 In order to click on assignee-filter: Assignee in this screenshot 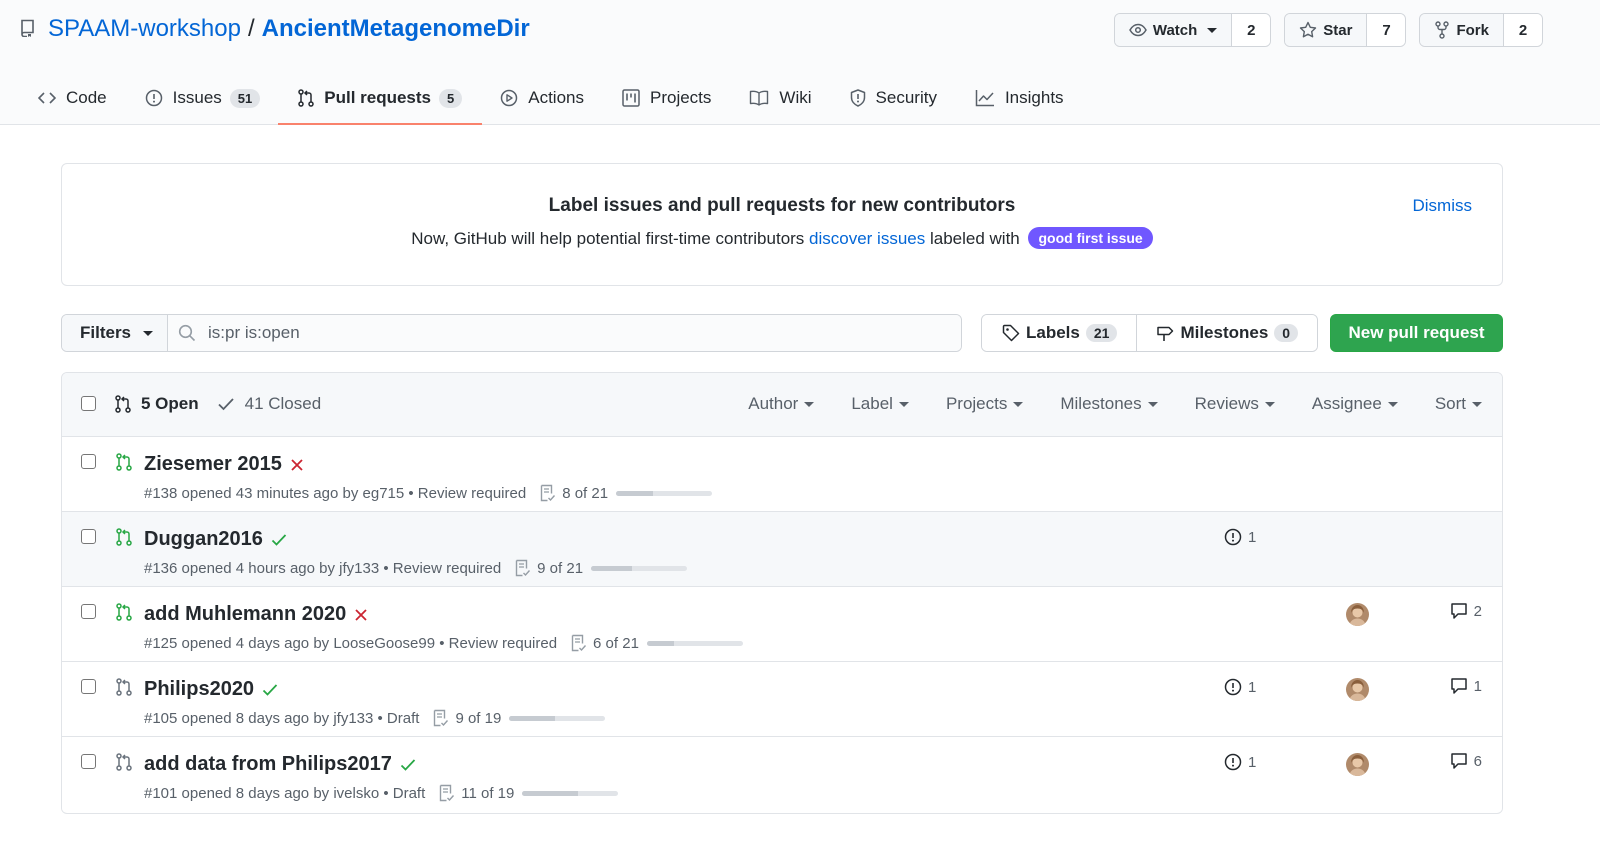, I will do `click(1355, 404)`.